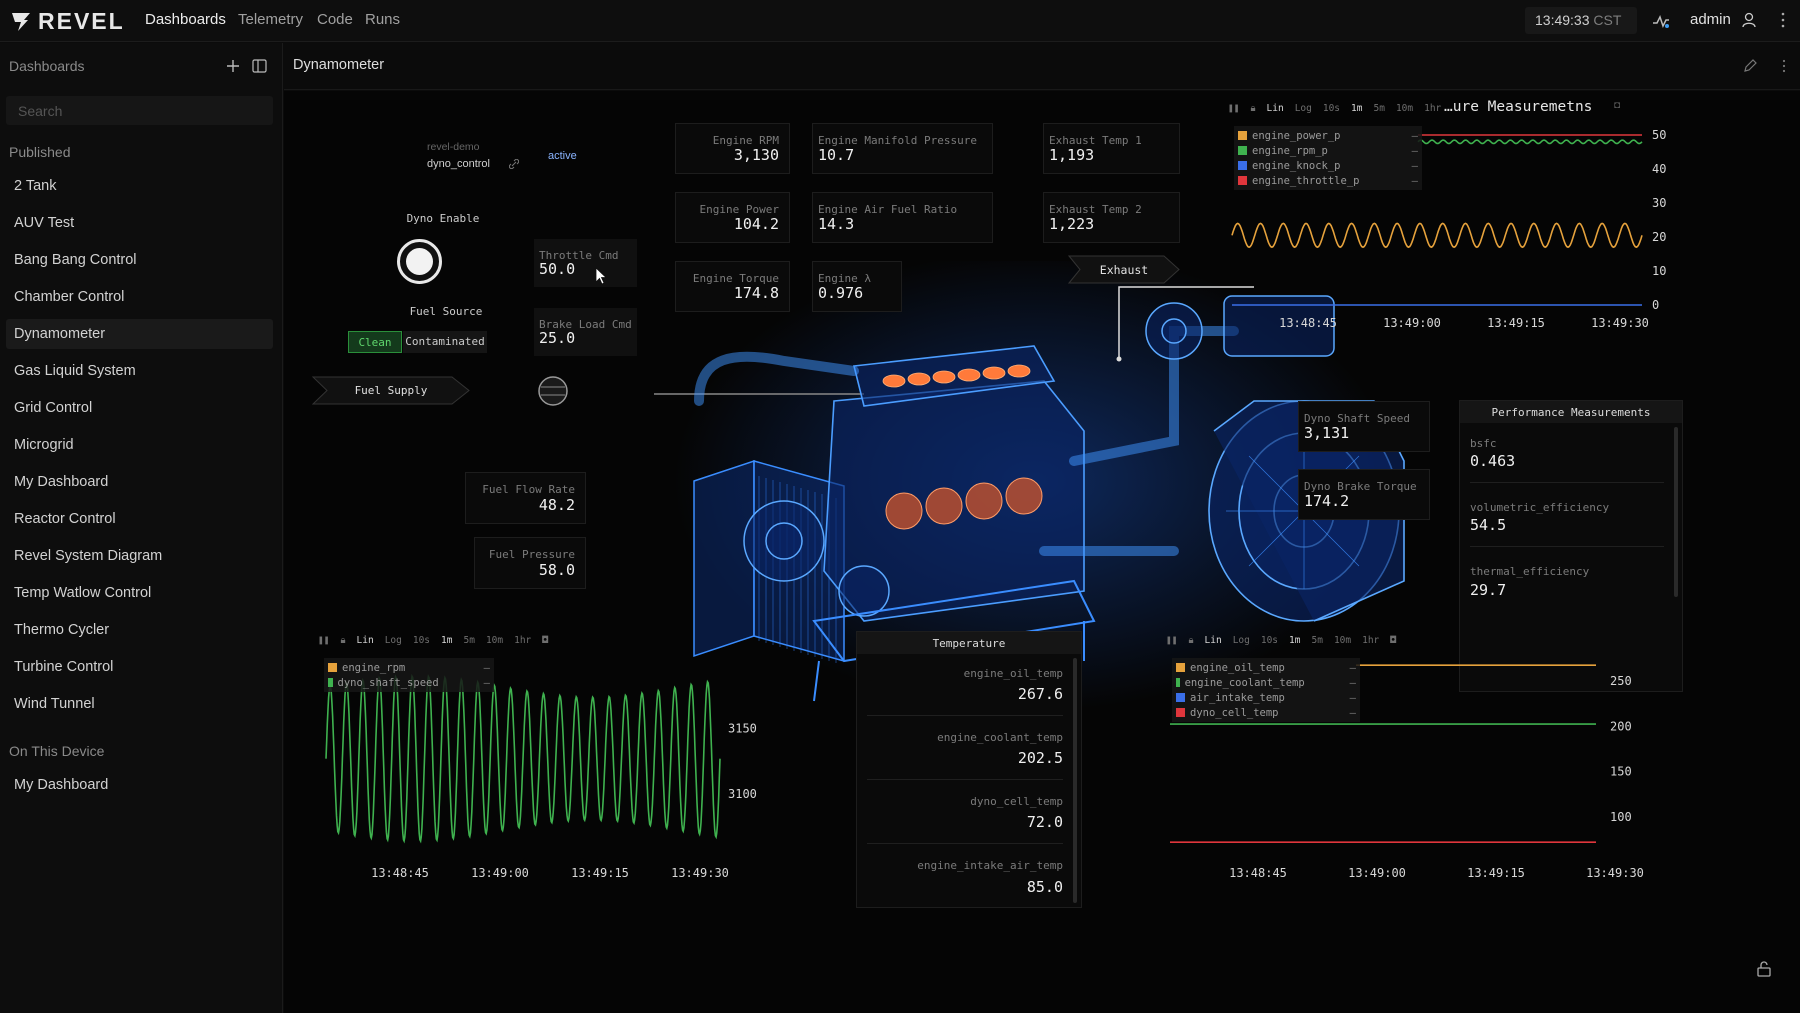 This screenshot has height=1013, width=1800. What do you see at coordinates (40, 152) in the screenshot?
I see `published-heading: Published` at bounding box center [40, 152].